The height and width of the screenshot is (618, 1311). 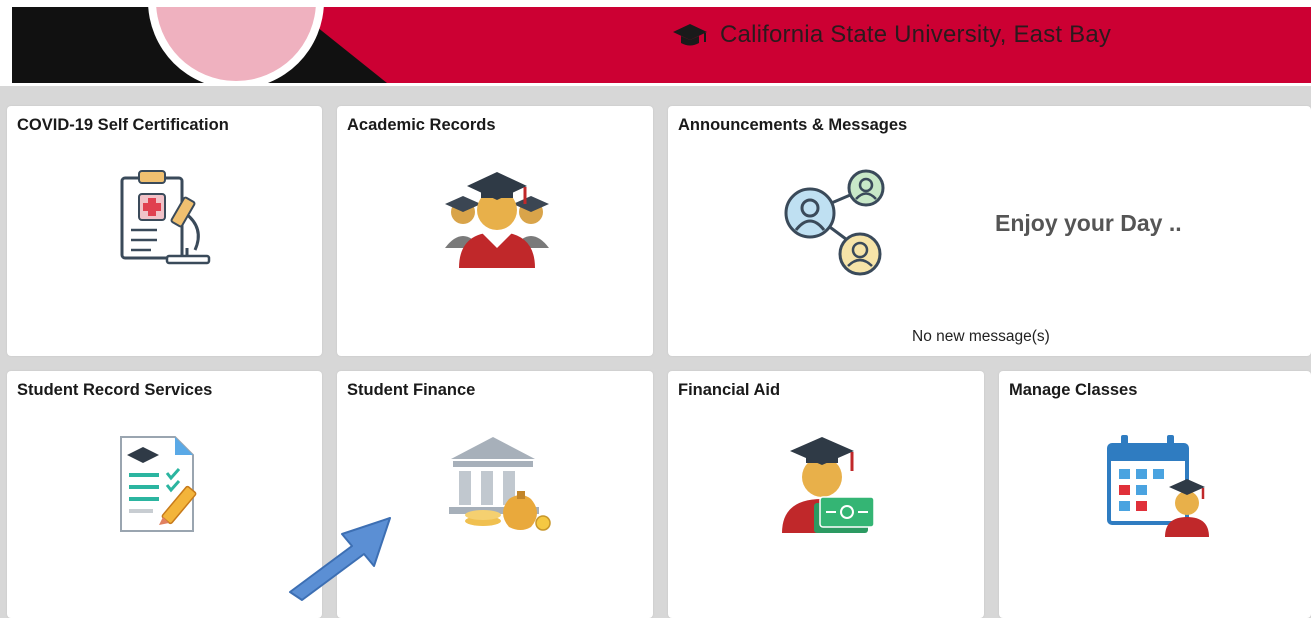 I want to click on tile-title: Student Finance, so click(x=411, y=390).